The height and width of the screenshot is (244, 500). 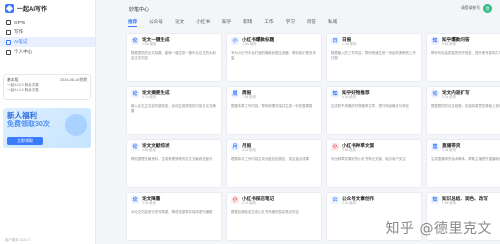 I want to click on tool-card: 日日报 1.2w 使用 根据输入的工作内容，帮你快速生成一份结构清晰的工作日报, so click(x=374, y=57).